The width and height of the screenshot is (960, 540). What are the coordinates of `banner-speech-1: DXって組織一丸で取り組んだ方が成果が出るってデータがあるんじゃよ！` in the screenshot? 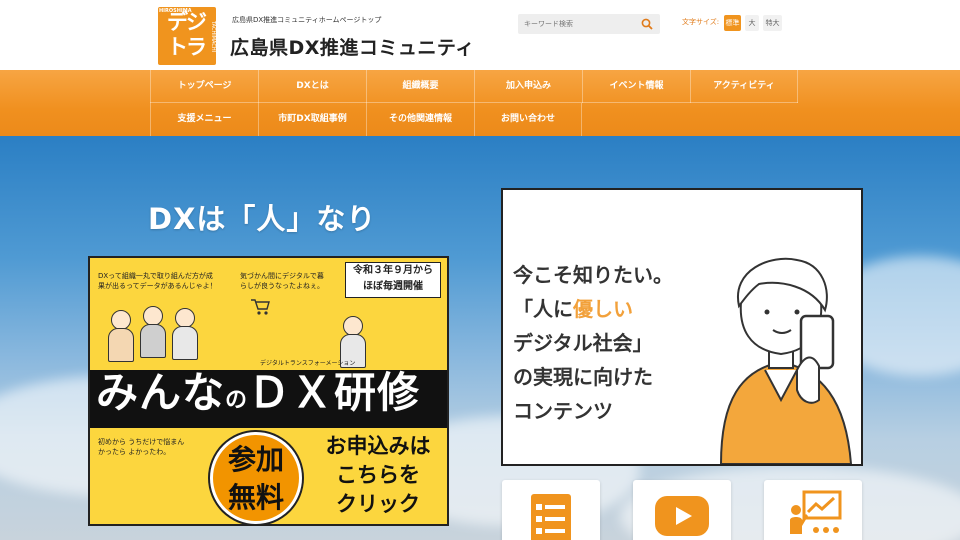 It's located at (157, 281).